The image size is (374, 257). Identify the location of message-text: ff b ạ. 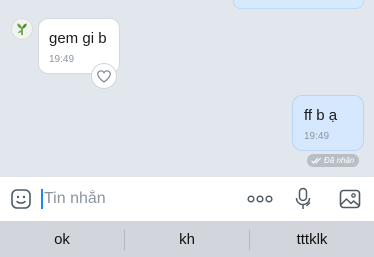
(321, 115).